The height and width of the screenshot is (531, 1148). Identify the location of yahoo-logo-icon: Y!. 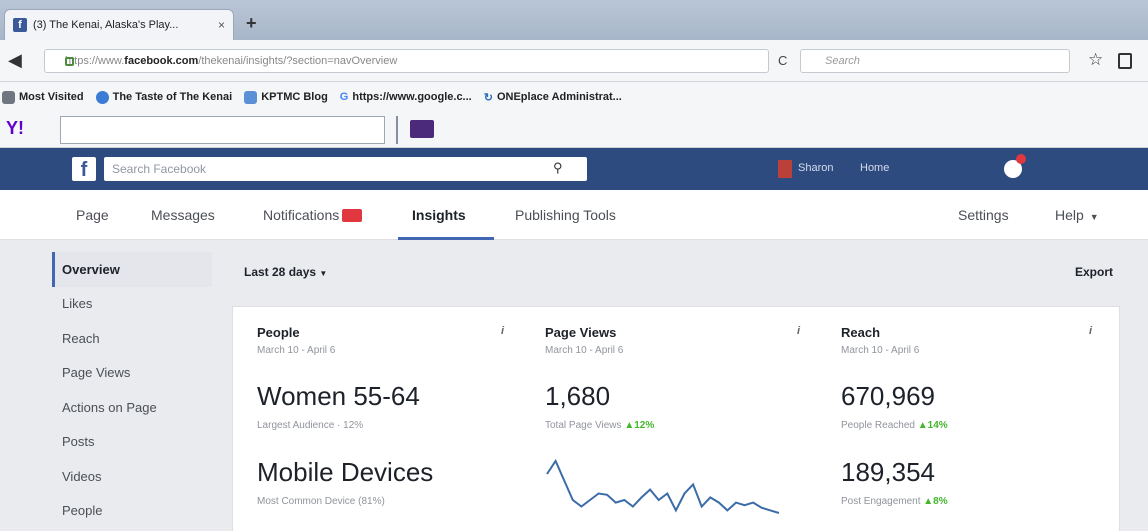
(26, 129).